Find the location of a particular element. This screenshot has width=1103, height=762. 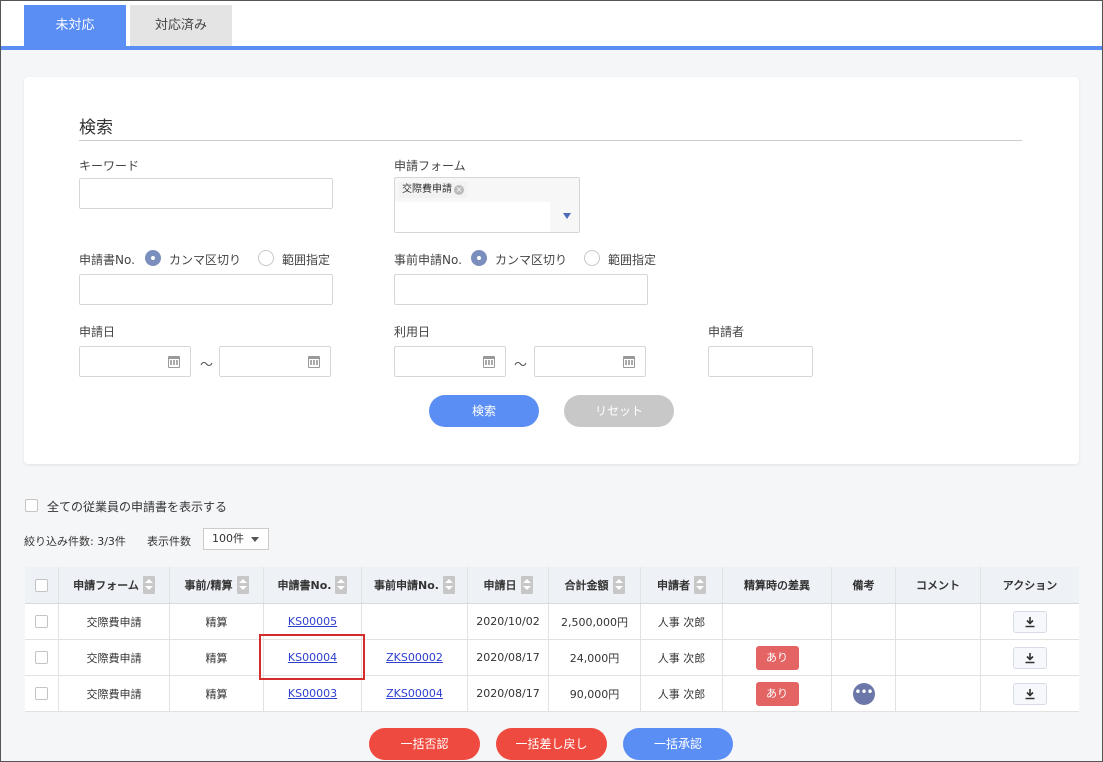

header-diff: 精算時の差異 is located at coordinates (777, 585).